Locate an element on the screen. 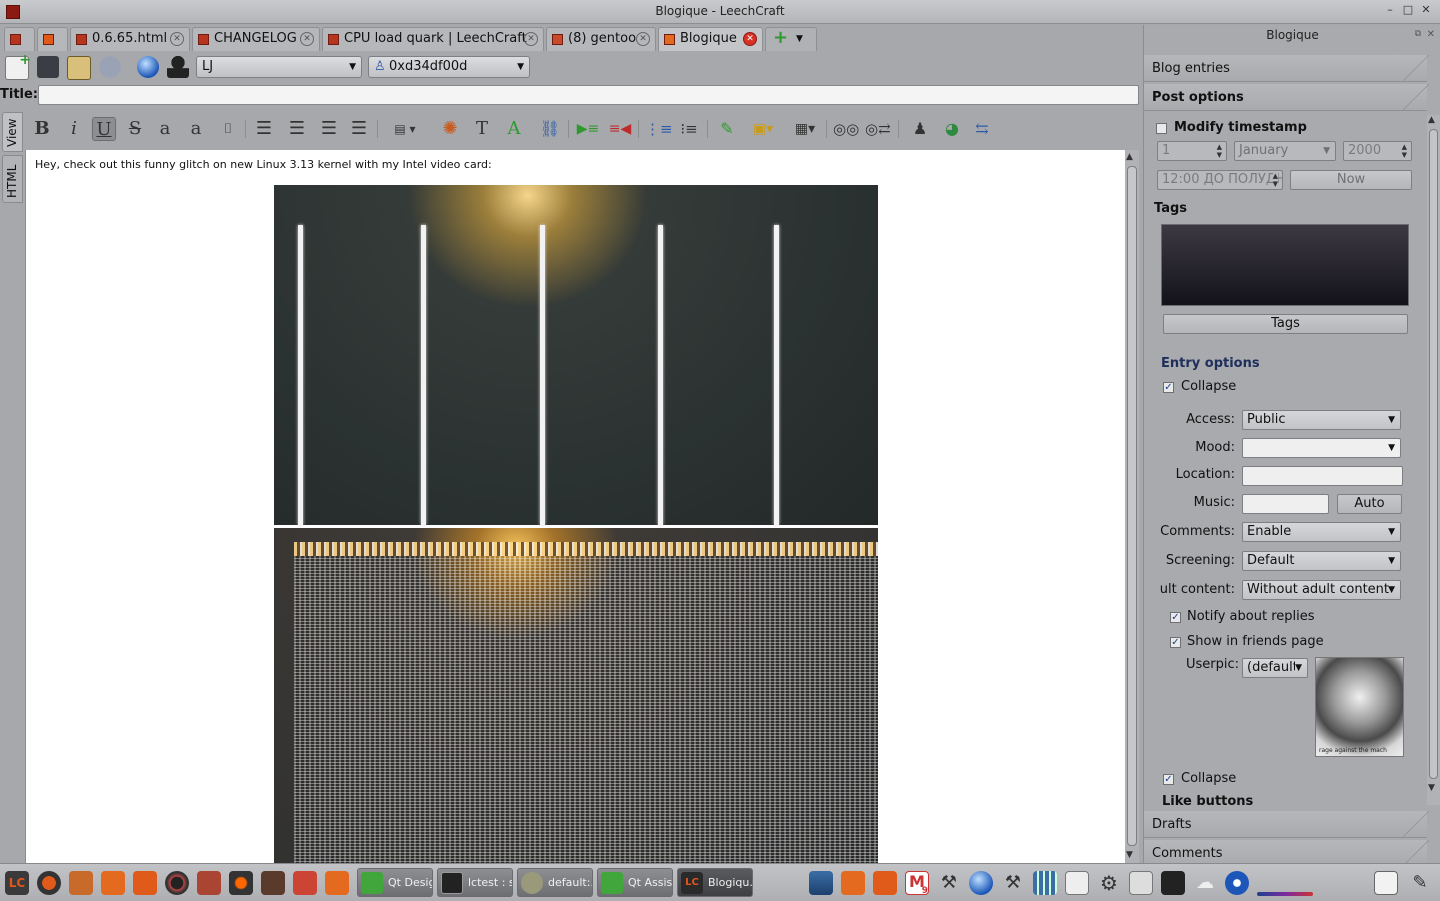 The width and height of the screenshot is (1440, 901). insert-user-icon: ♟ is located at coordinates (920, 129).